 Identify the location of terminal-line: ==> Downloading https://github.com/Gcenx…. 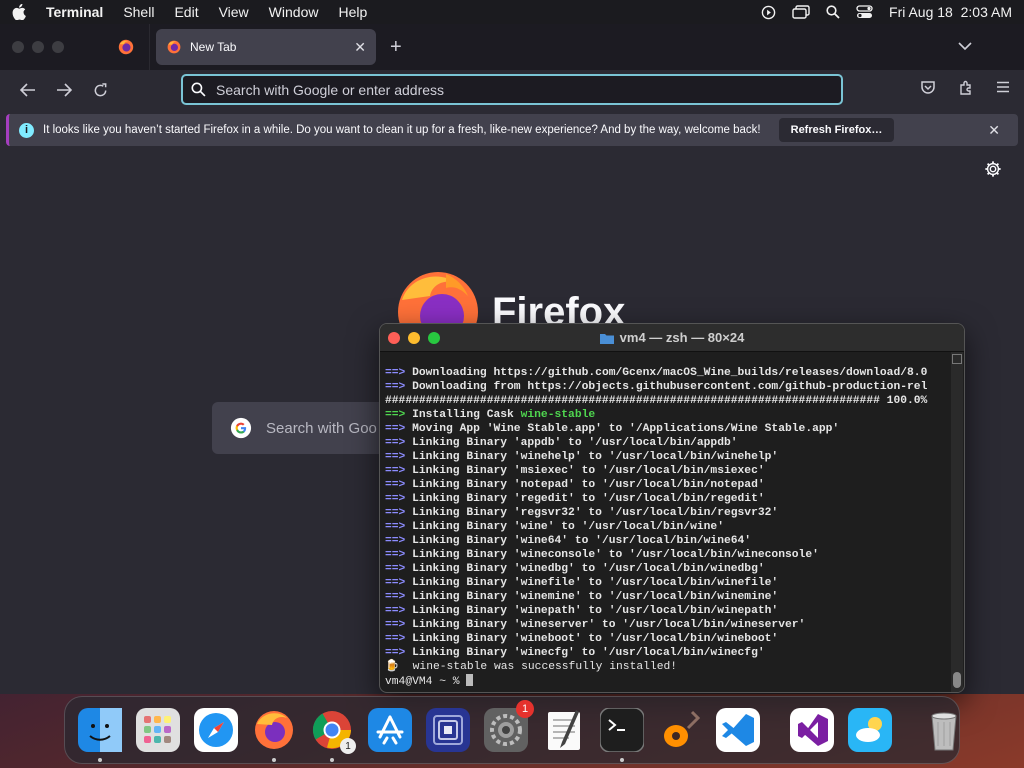
(668, 373).